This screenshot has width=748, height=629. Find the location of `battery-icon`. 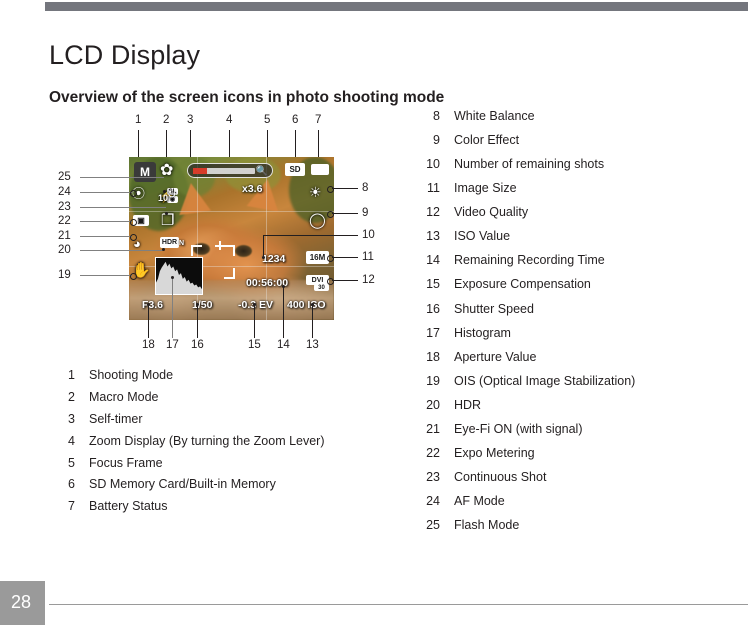

battery-icon is located at coordinates (320, 169).